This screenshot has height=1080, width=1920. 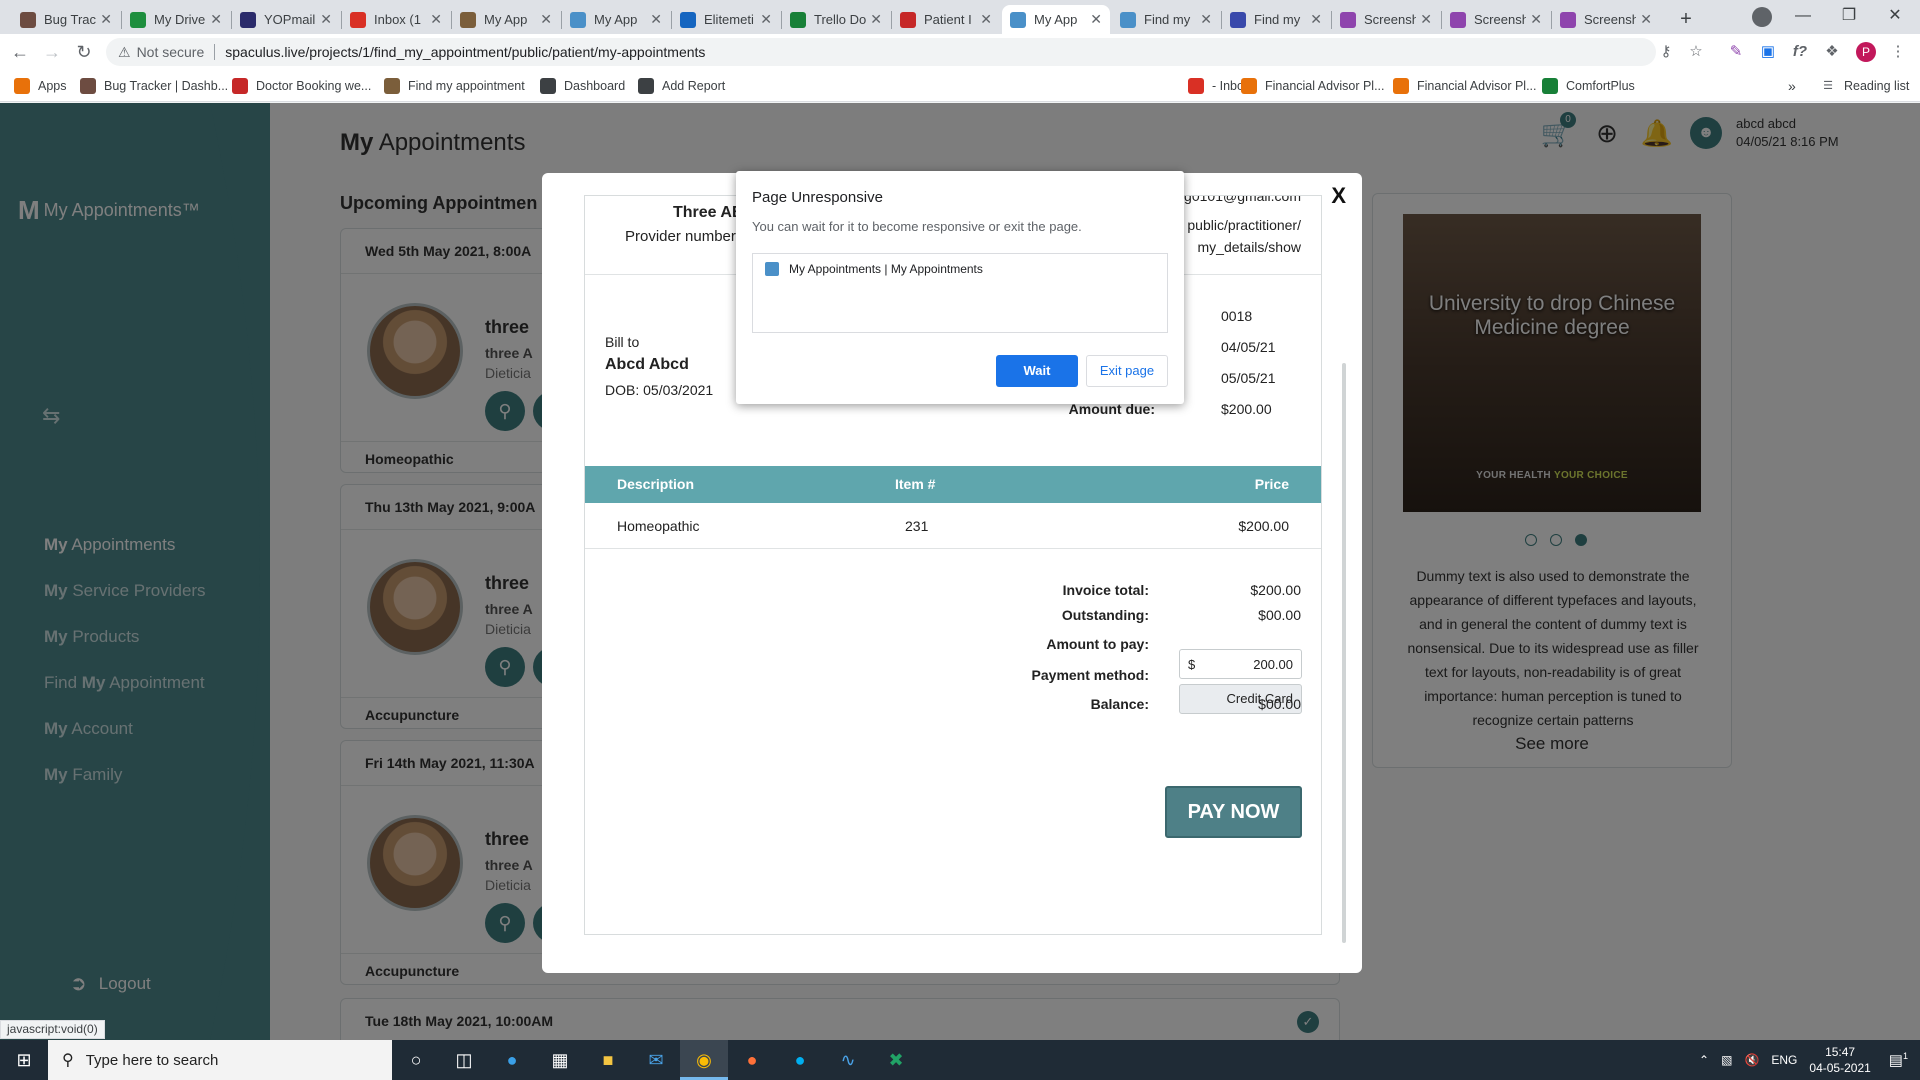 I want to click on bookmark-label: ComfortPlus, so click(x=1600, y=86).